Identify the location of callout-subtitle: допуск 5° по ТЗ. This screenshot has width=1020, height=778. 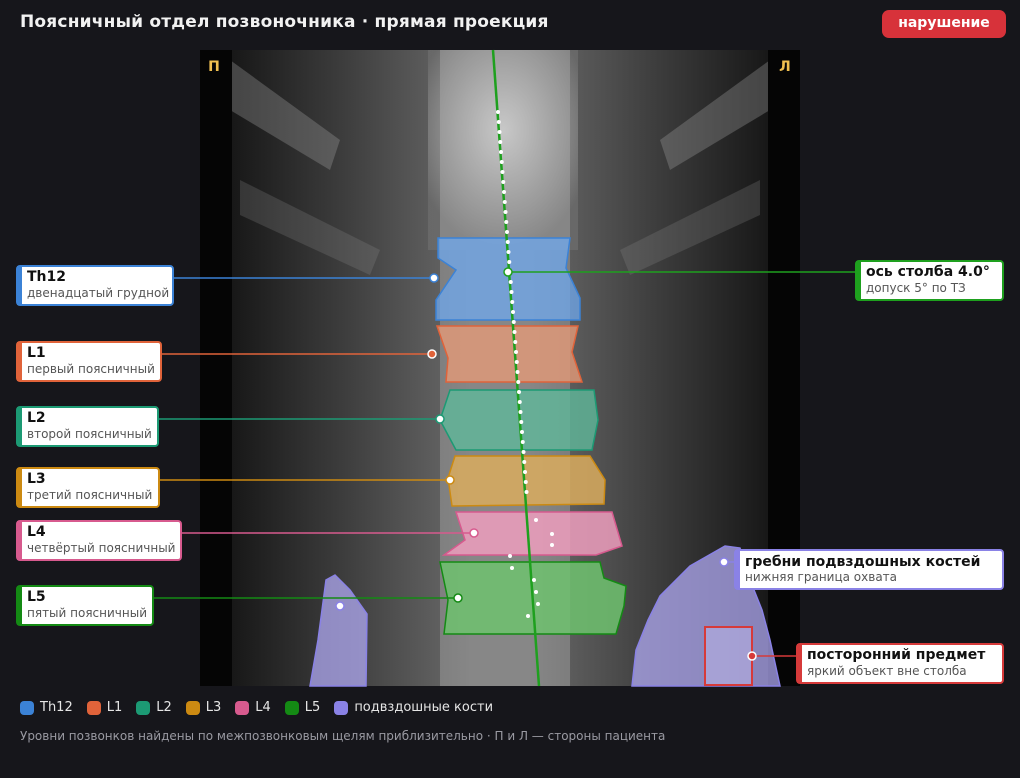
(916, 288).